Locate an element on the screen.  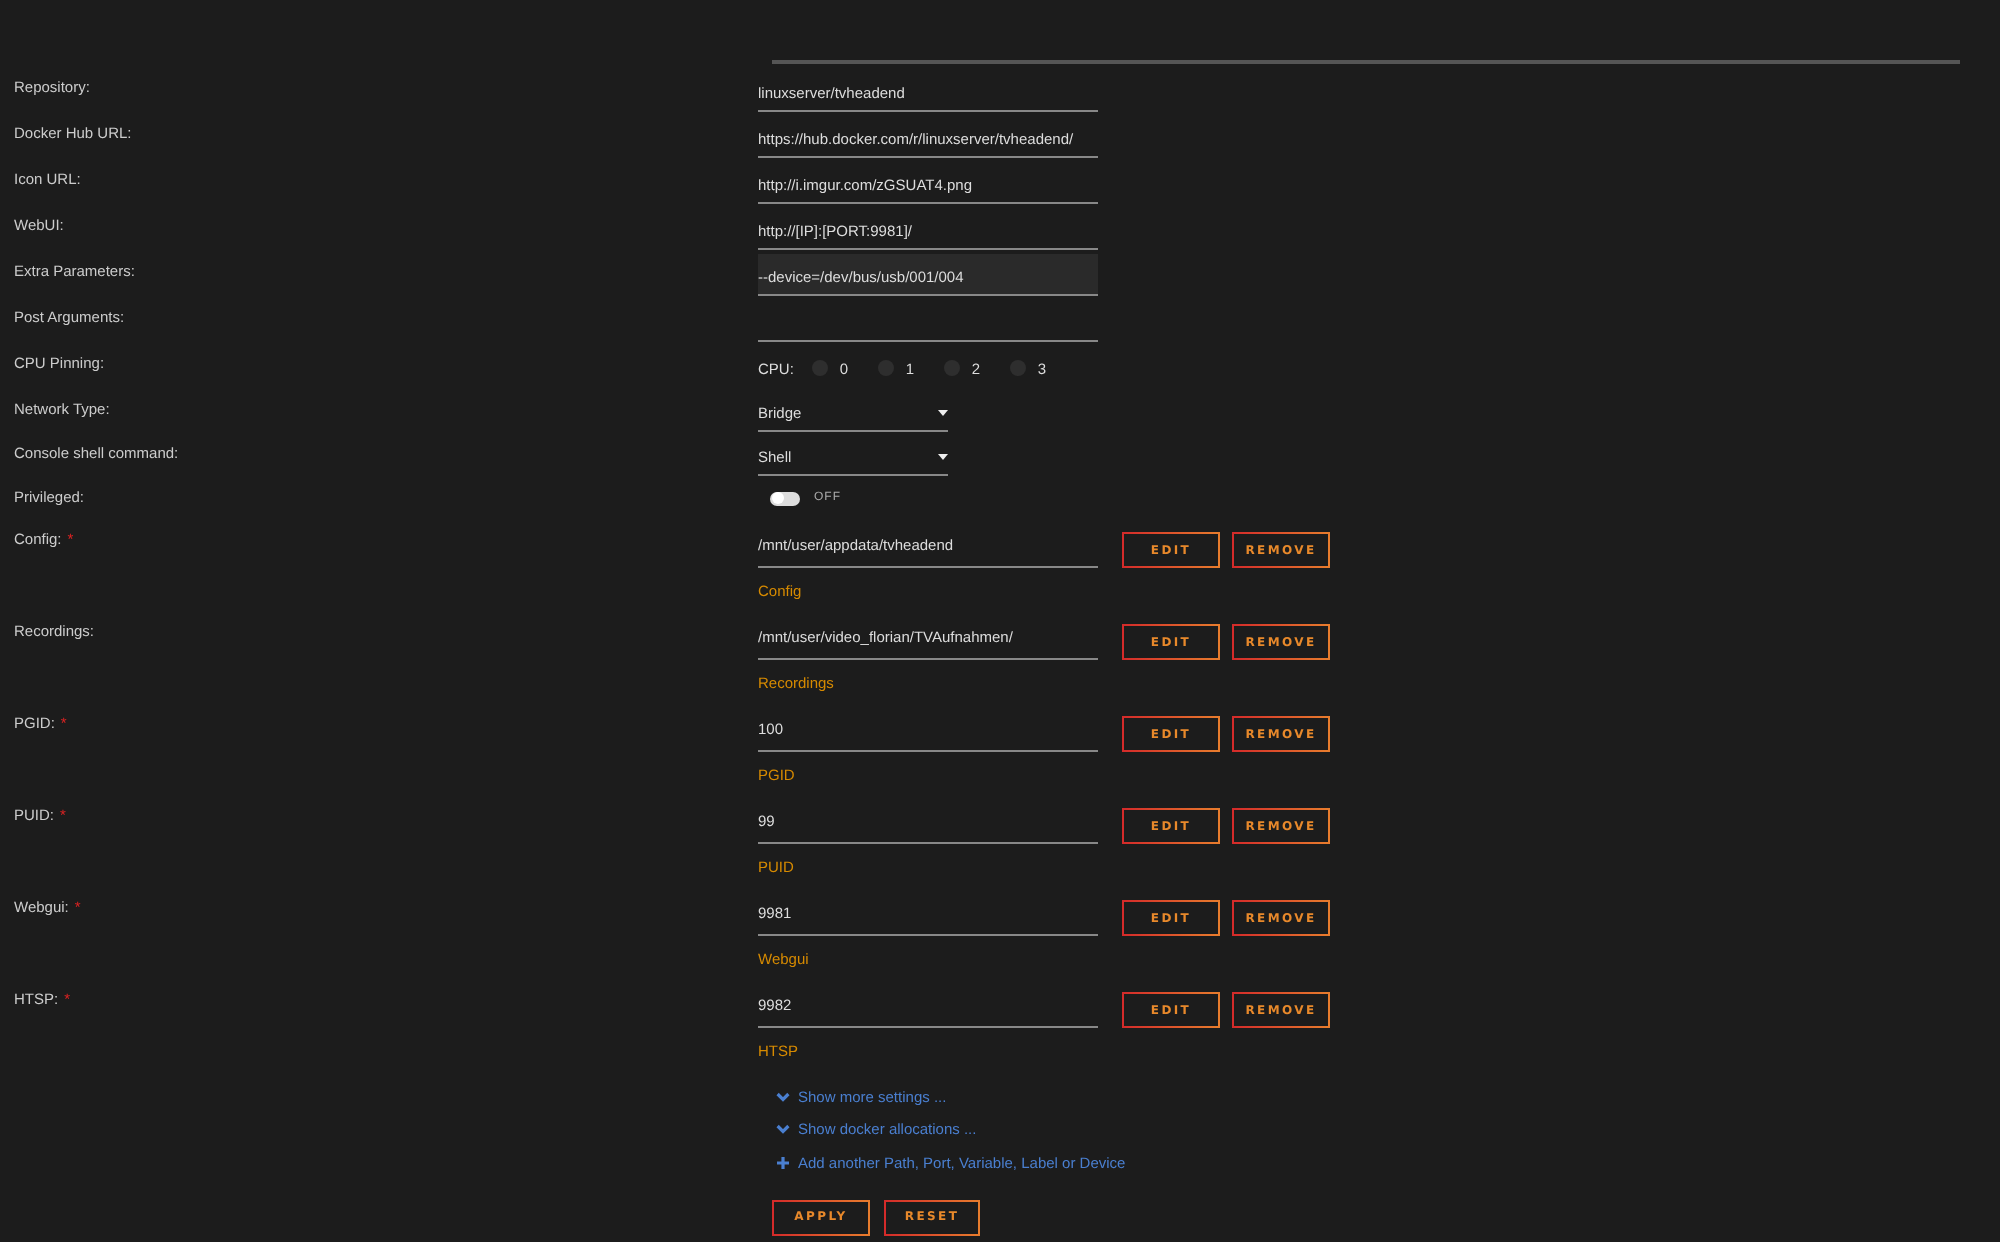
toggle-switch is located at coordinates (785, 498).